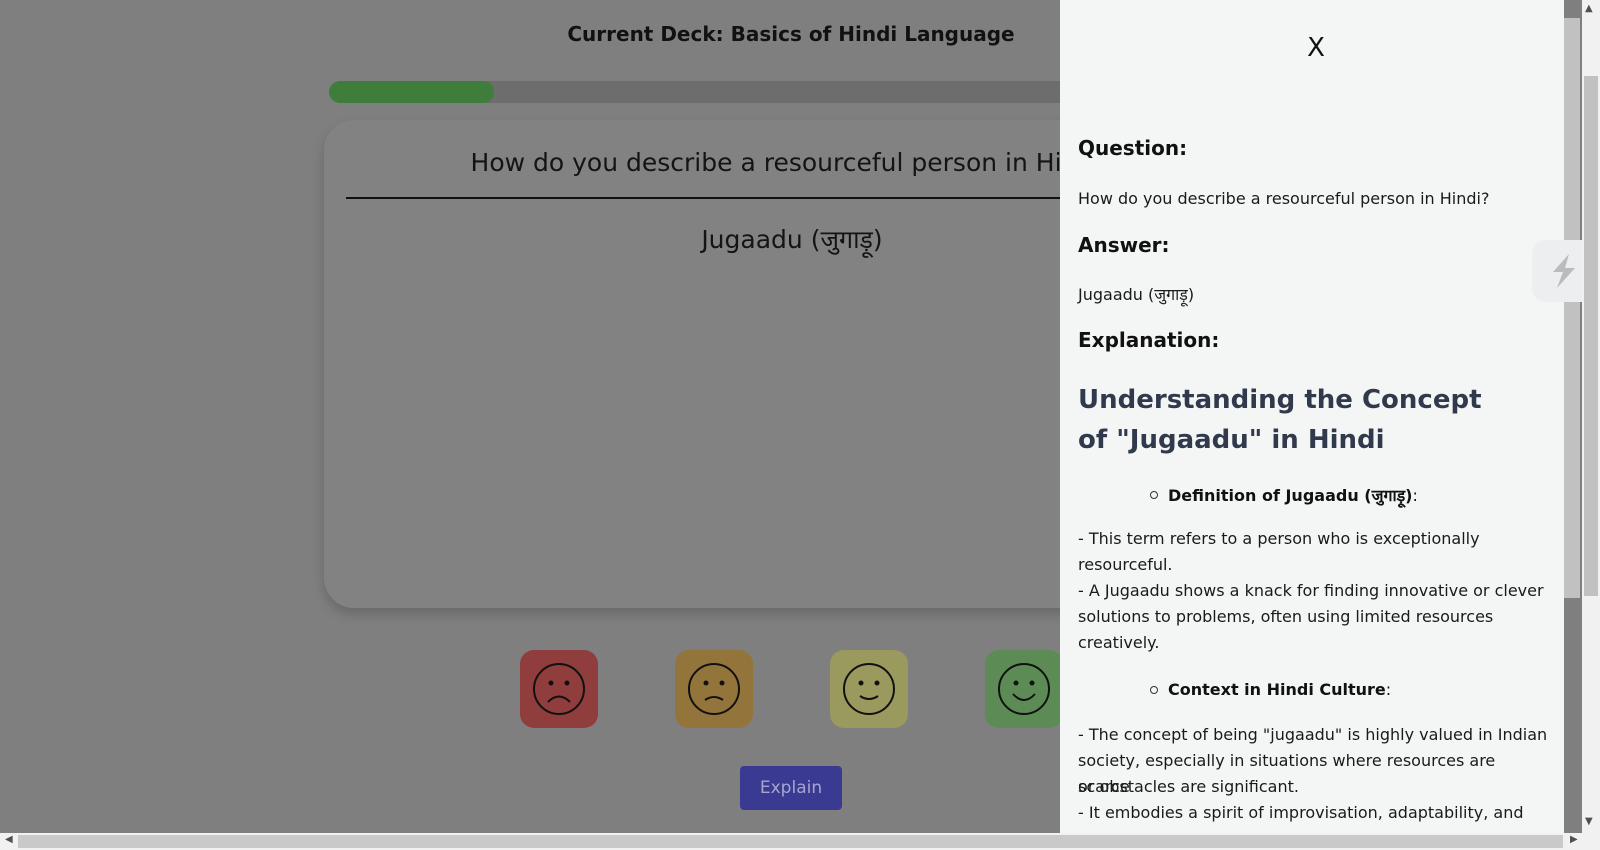 The width and height of the screenshot is (1600, 850). I want to click on section-definition-line: creatively., so click(1119, 642).